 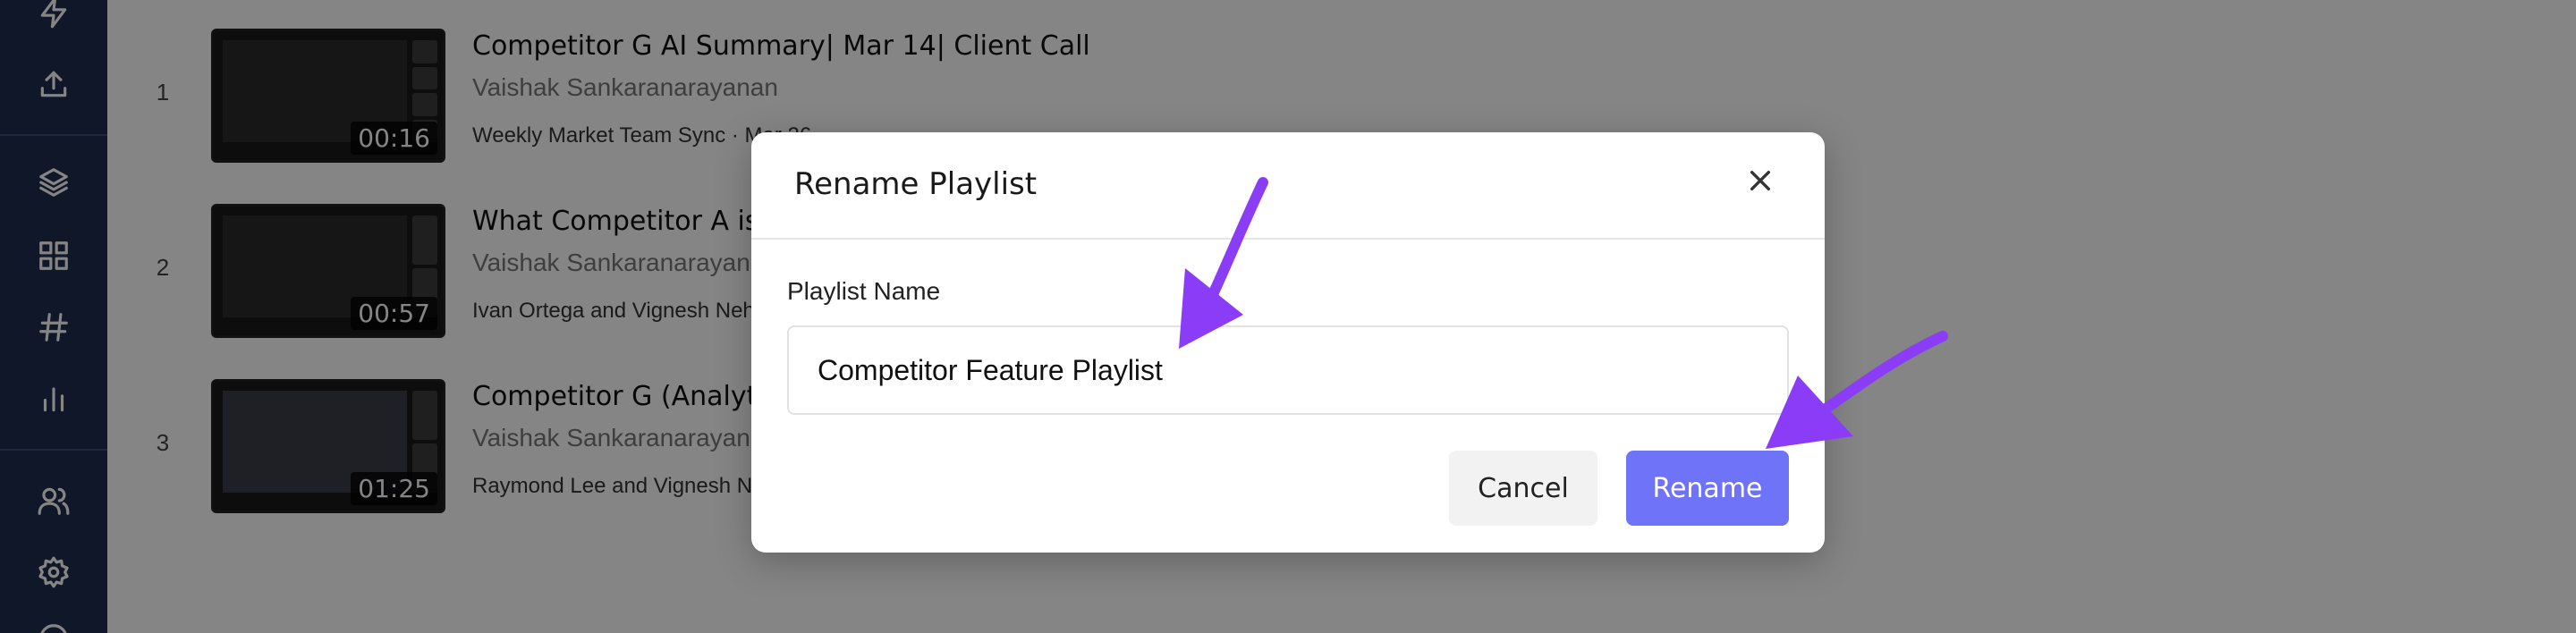 I want to click on playlist-name-input, so click(x=1288, y=370).